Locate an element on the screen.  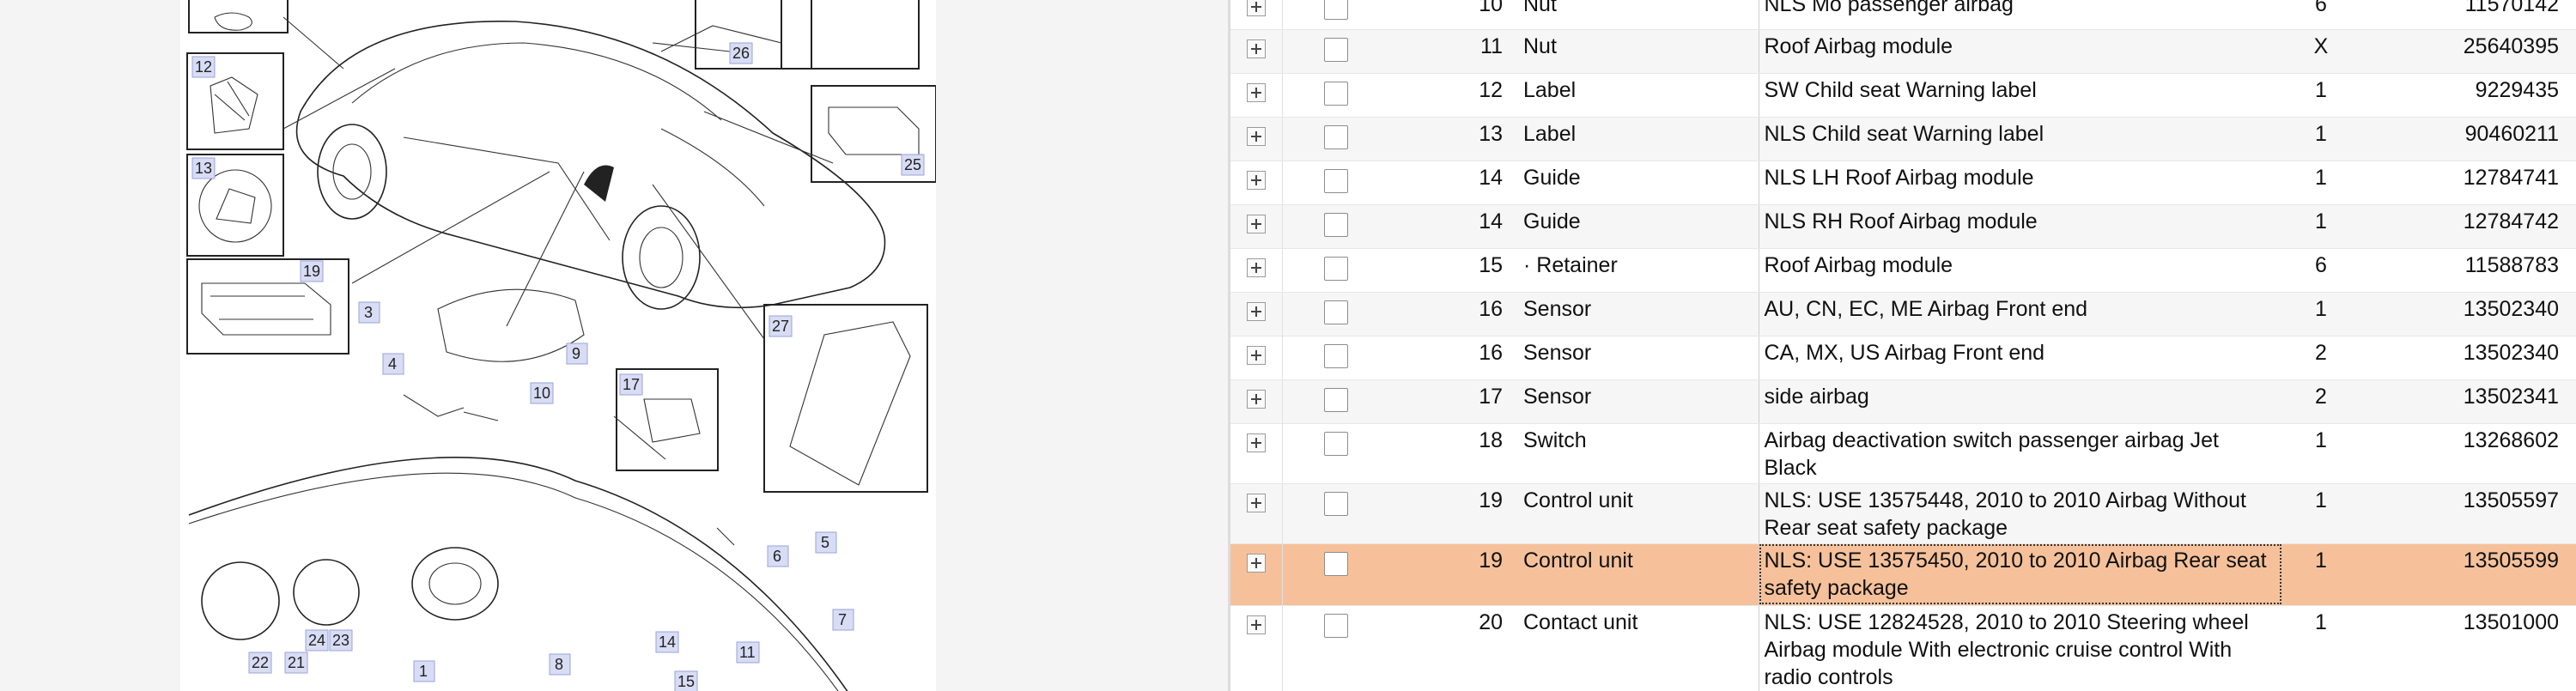
name-cell: Control unit is located at coordinates (1638, 513).